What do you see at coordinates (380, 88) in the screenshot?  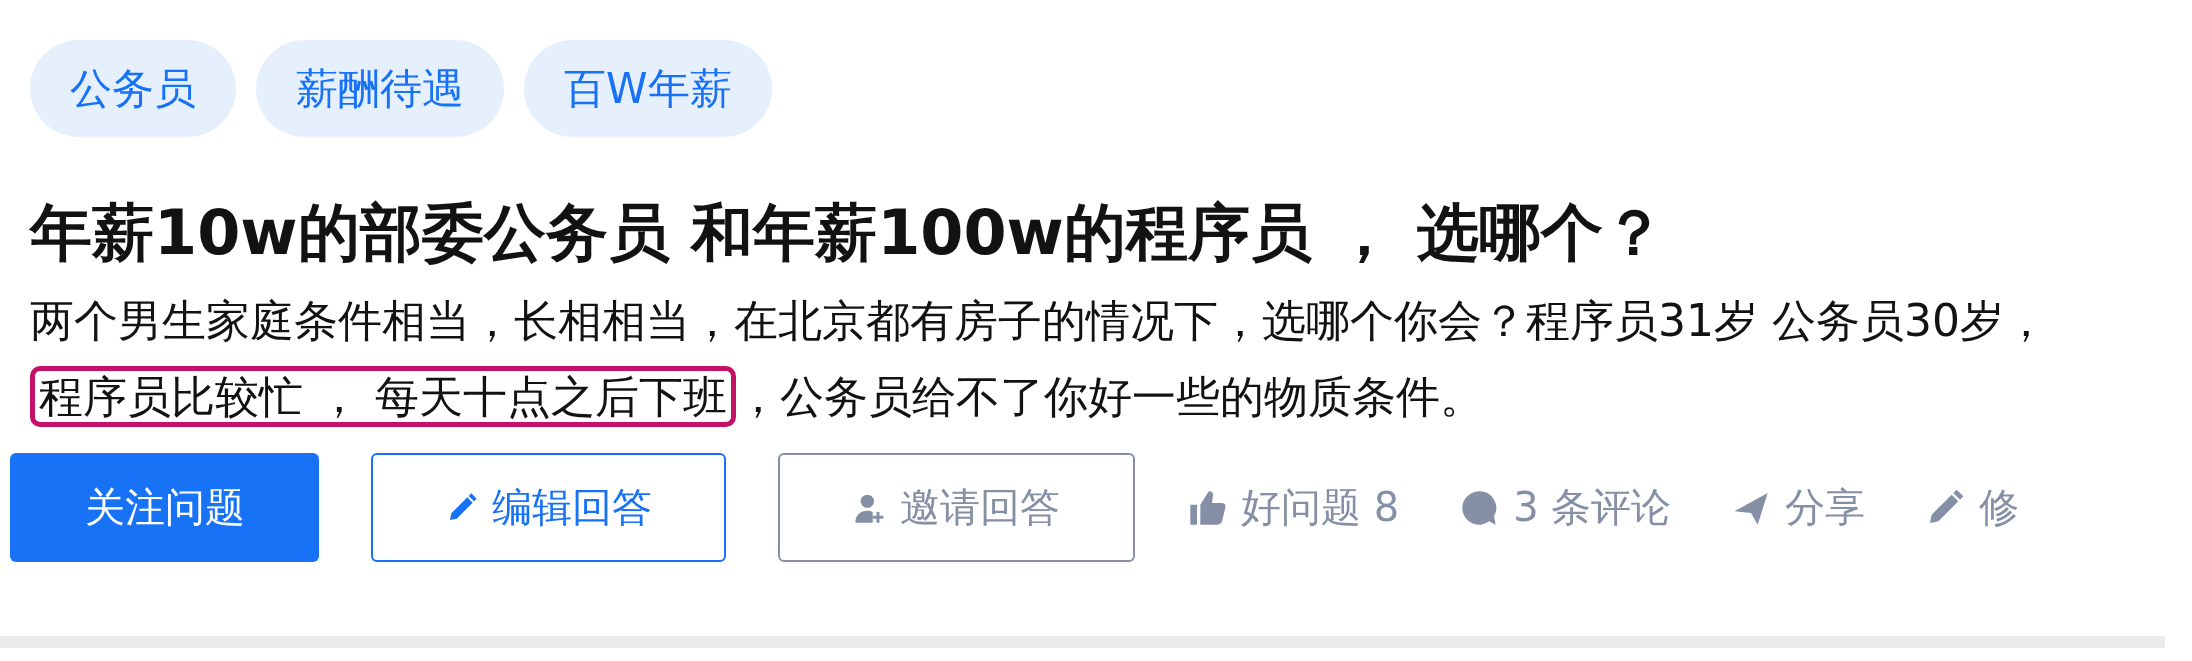 I see `topic-tag: 薪酬待遇` at bounding box center [380, 88].